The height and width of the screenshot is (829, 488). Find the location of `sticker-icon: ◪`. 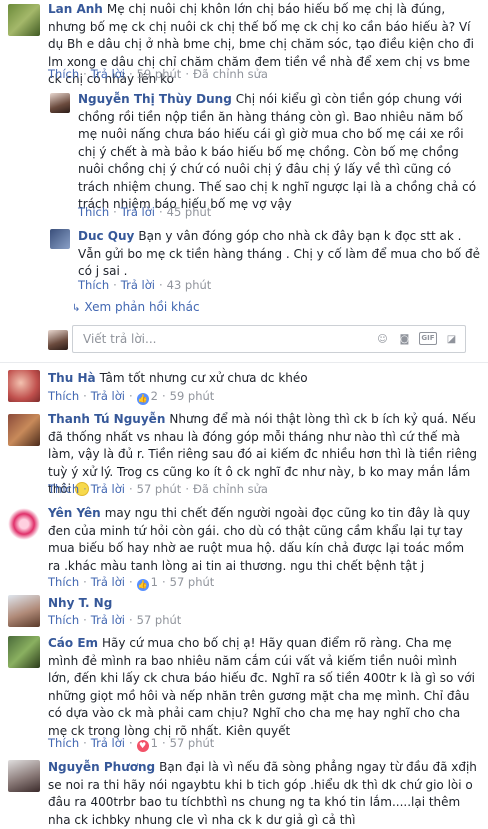

sticker-icon: ◪ is located at coordinates (451, 339).